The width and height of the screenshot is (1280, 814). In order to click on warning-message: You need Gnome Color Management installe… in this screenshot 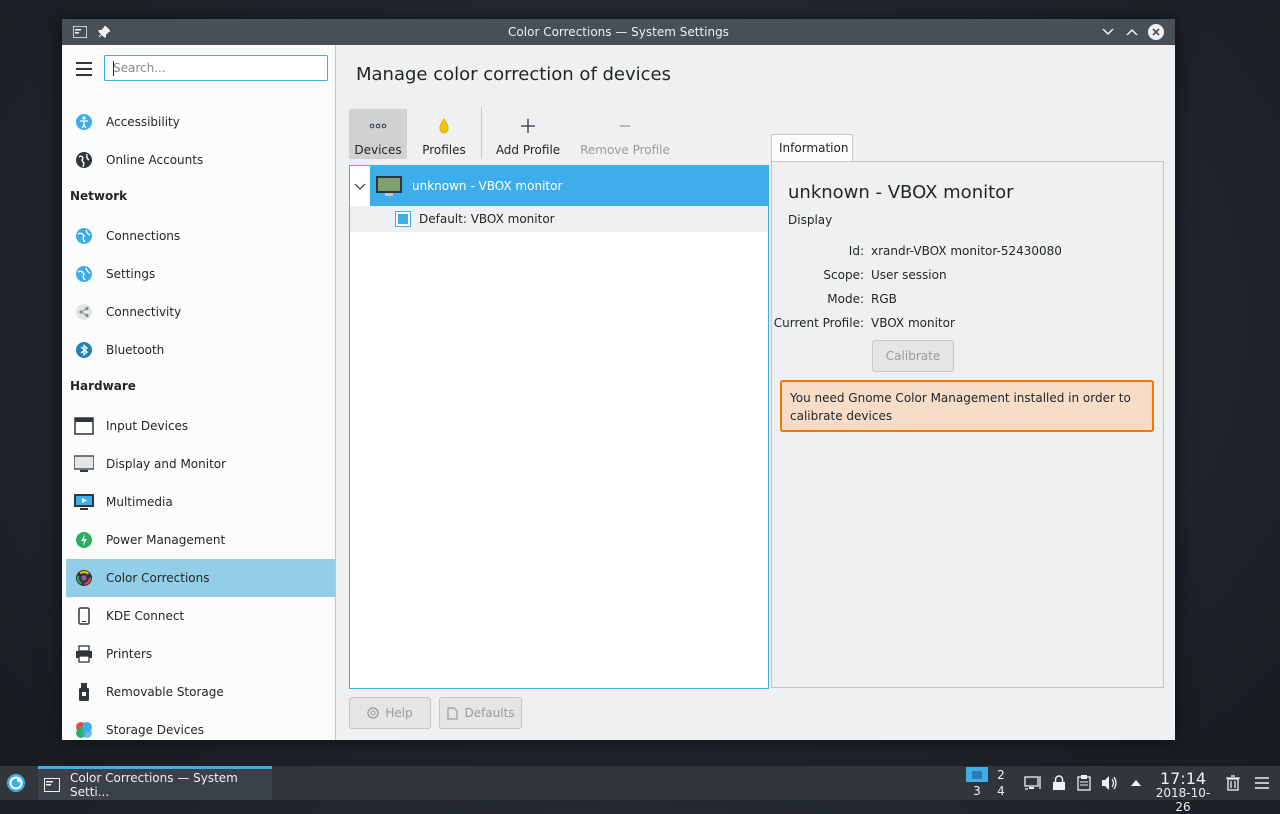, I will do `click(967, 406)`.